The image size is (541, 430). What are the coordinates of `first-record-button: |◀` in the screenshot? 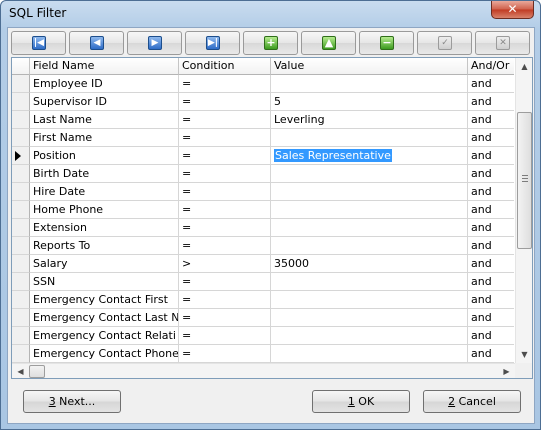 It's located at (38, 43).